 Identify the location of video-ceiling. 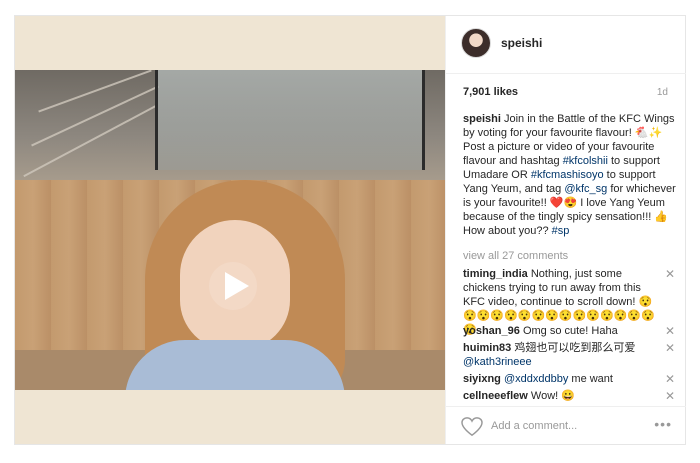
(230, 125).